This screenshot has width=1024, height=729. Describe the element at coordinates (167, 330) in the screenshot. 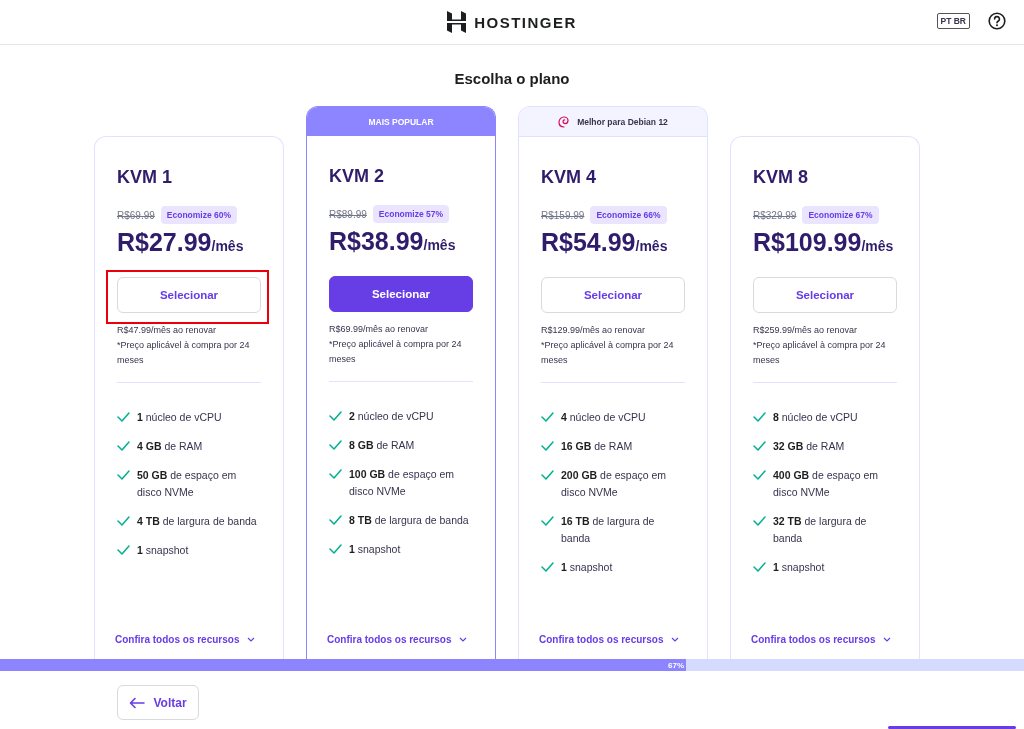

I see `renewal-price: R$47.99/mês ao renovar` at that location.